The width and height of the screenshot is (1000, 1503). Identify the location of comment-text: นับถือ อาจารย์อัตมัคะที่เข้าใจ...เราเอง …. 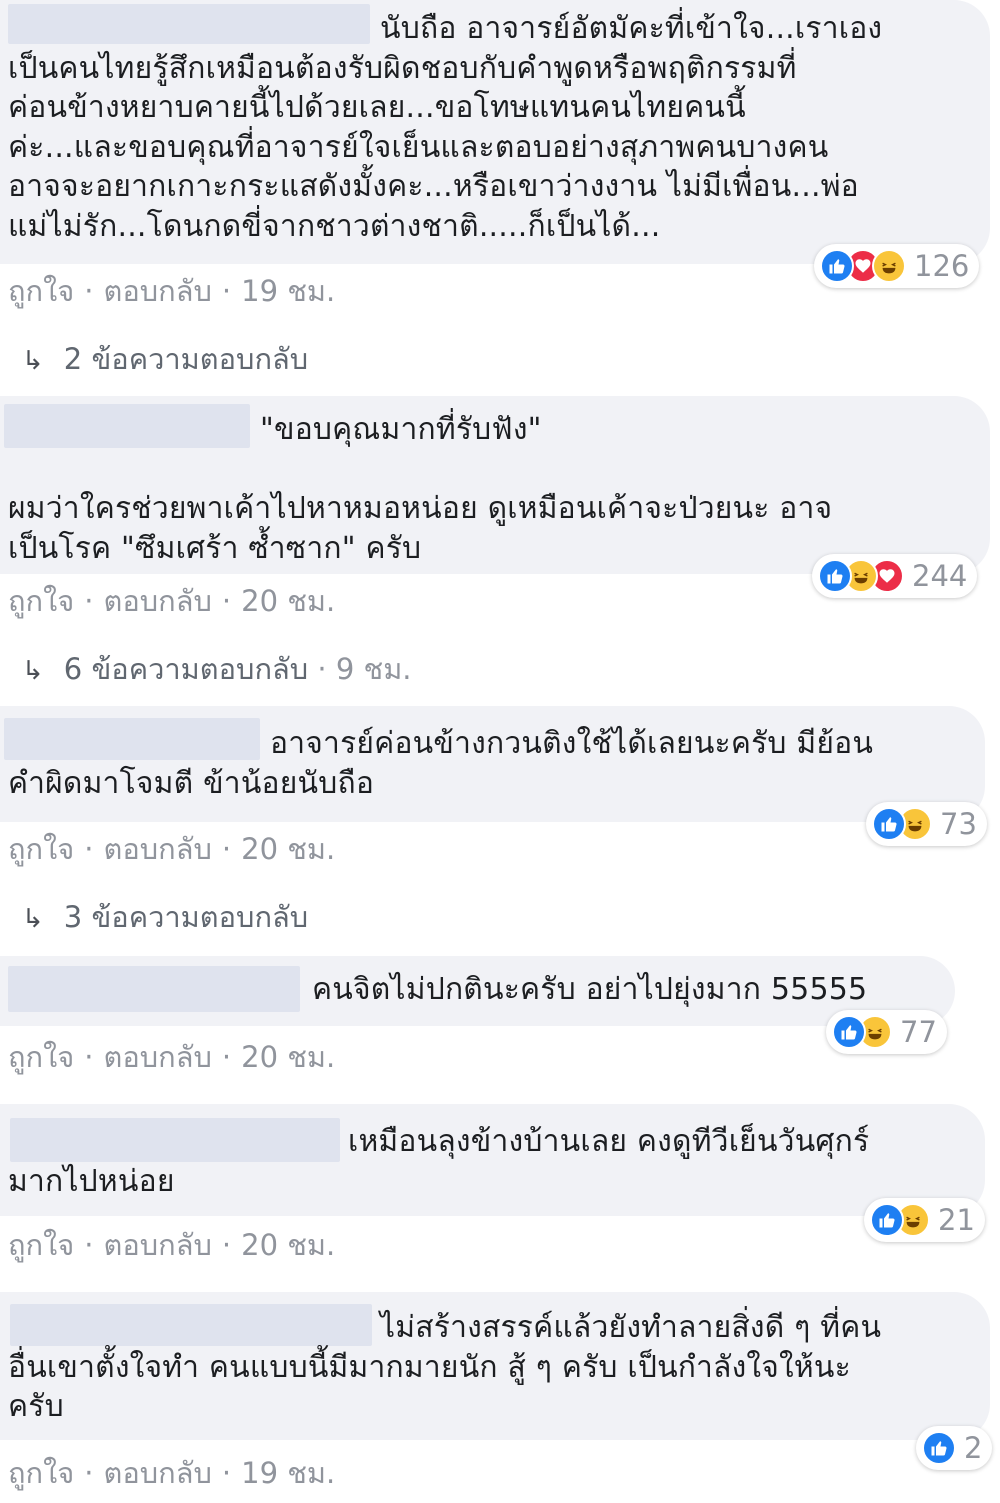
(445, 127).